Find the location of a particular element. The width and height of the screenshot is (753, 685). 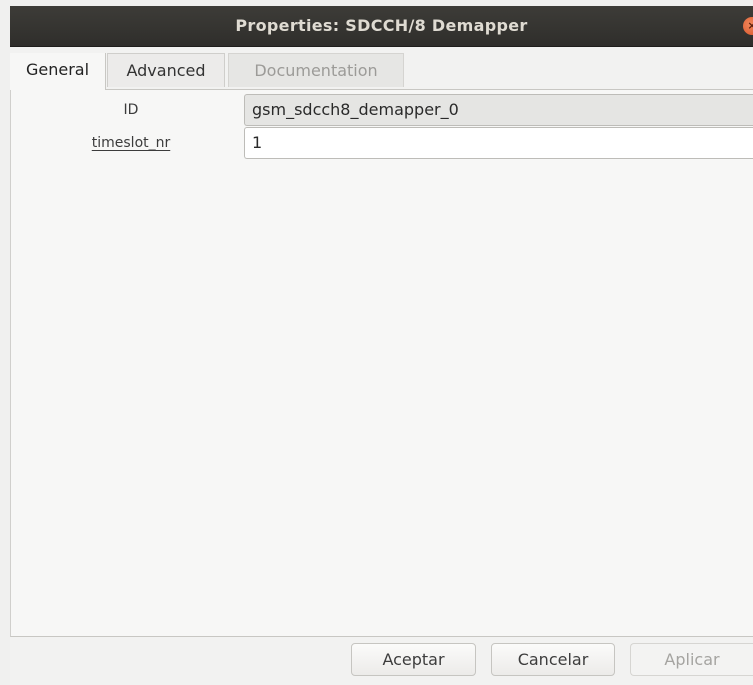

button-bar: Aceptar Cancelar Aplicar is located at coordinates (381, 661).